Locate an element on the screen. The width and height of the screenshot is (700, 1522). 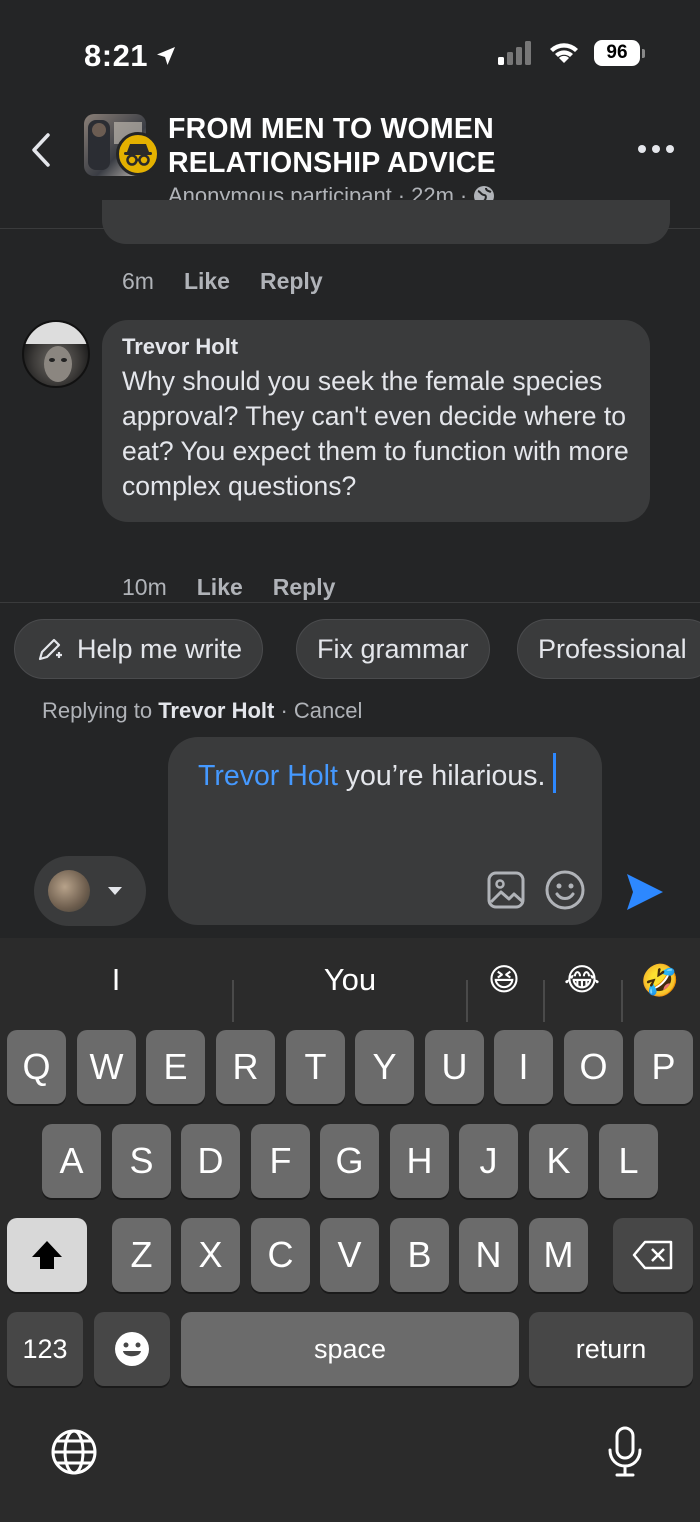
comment-actions: 10m Like Reply is located at coordinates (228, 587).